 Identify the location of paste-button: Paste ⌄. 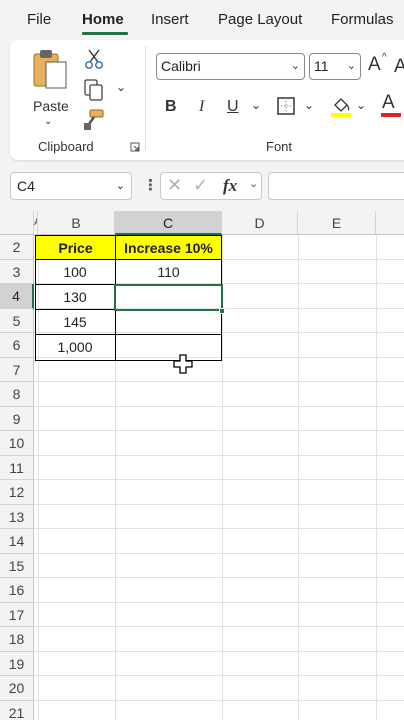
(48, 87).